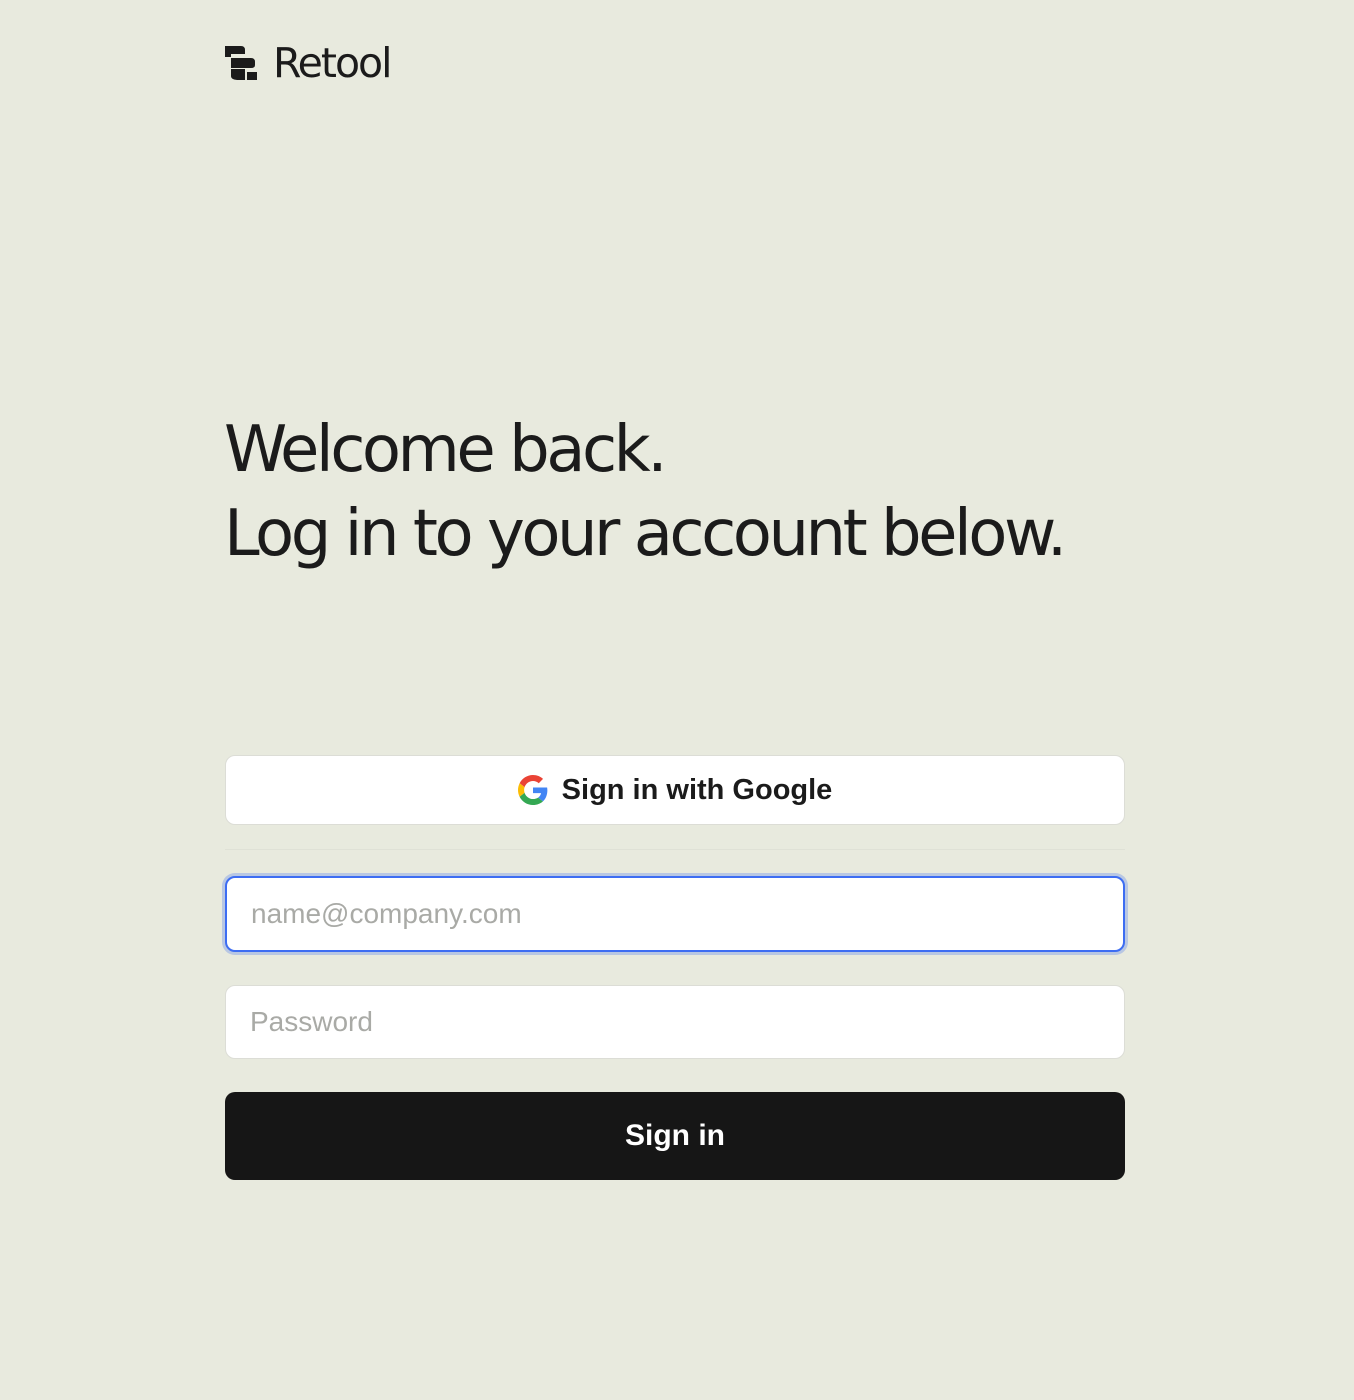 The image size is (1354, 1400). Describe the element at coordinates (645, 534) in the screenshot. I see `headline-line-2: Log in to your account below.` at that location.